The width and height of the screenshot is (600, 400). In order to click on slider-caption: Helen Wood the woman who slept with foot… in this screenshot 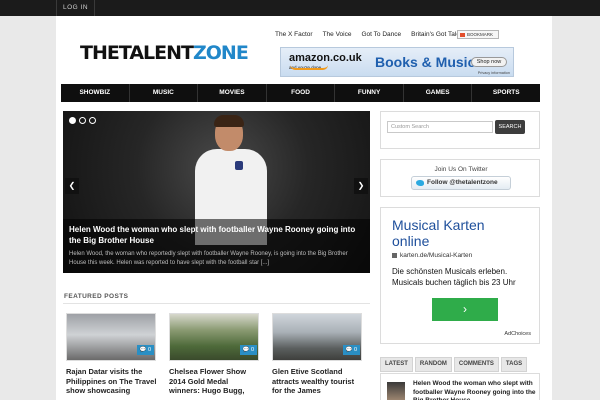, I will do `click(216, 246)`.